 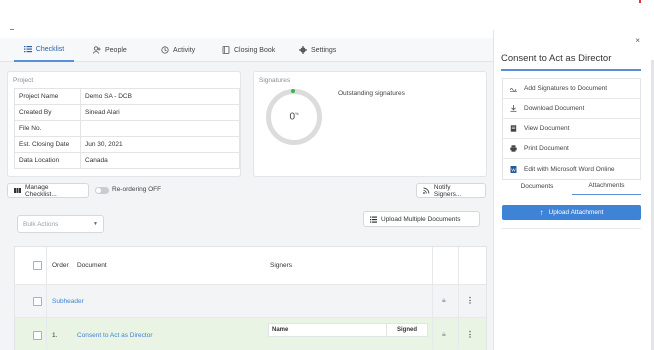 I want to click on chevron-down-icon: ▼, so click(x=95, y=224).